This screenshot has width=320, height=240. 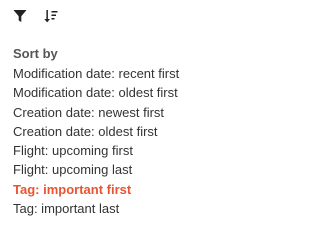 I want to click on sort-button, so click(x=51, y=16).